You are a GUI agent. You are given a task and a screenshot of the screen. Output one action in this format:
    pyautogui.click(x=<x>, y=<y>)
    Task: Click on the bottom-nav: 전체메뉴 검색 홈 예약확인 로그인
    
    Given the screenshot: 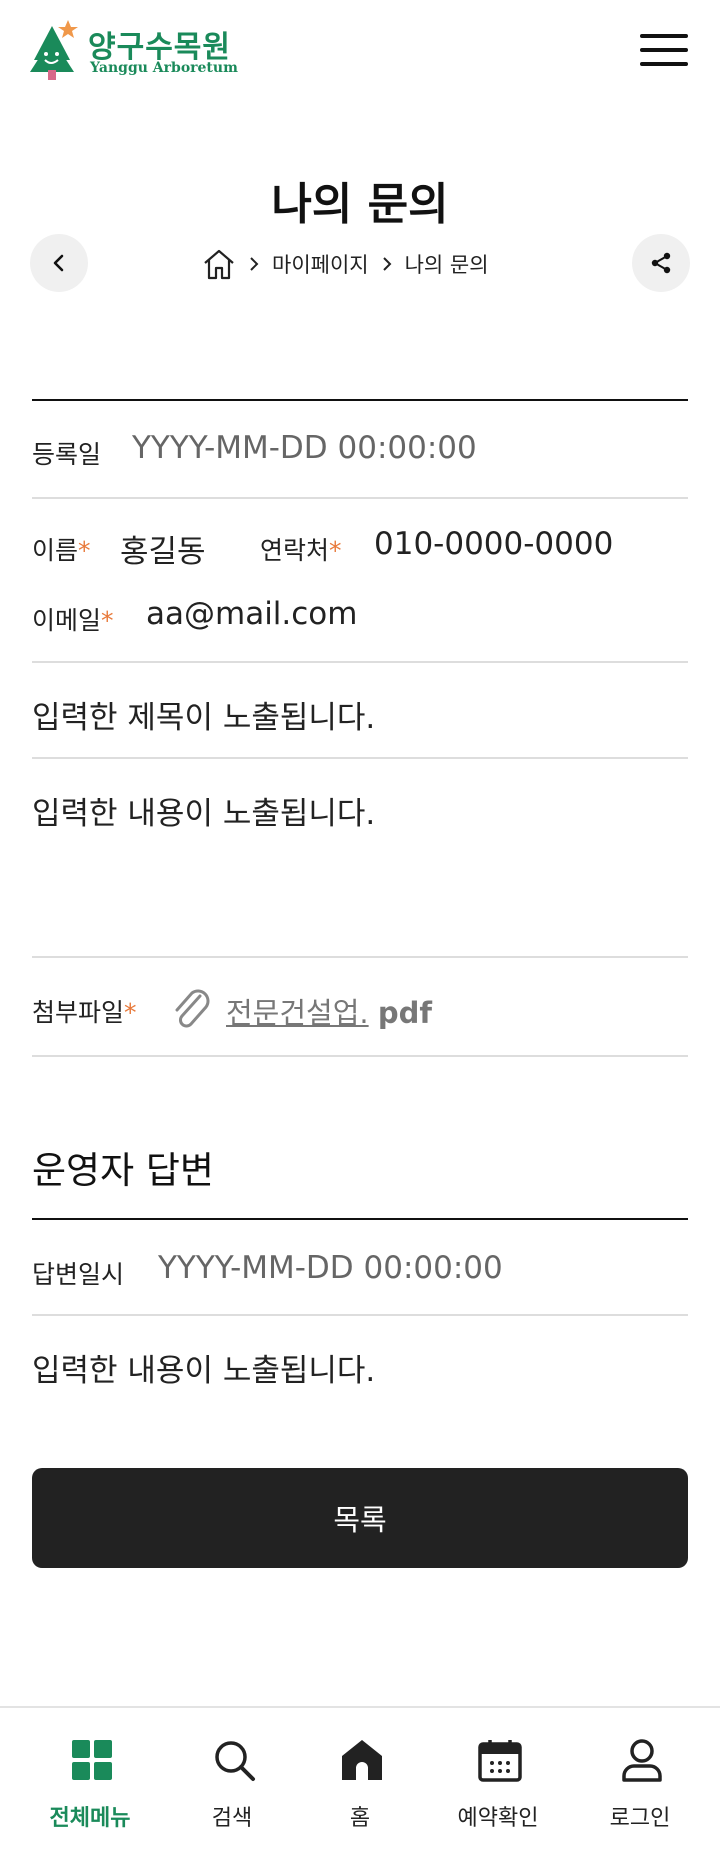 What is the action you would take?
    pyautogui.click(x=360, y=1779)
    